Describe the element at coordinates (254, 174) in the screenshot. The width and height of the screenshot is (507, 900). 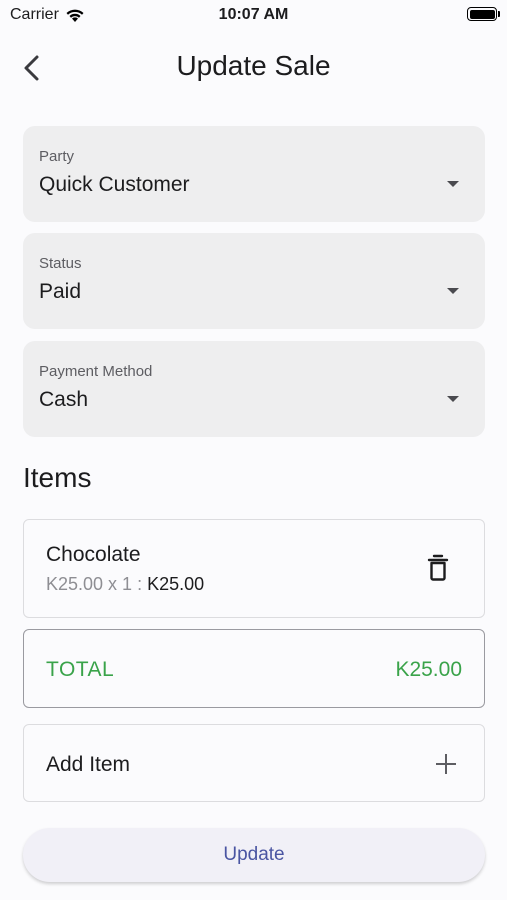
I see `party-dropdown: Party Quick Customer` at that location.